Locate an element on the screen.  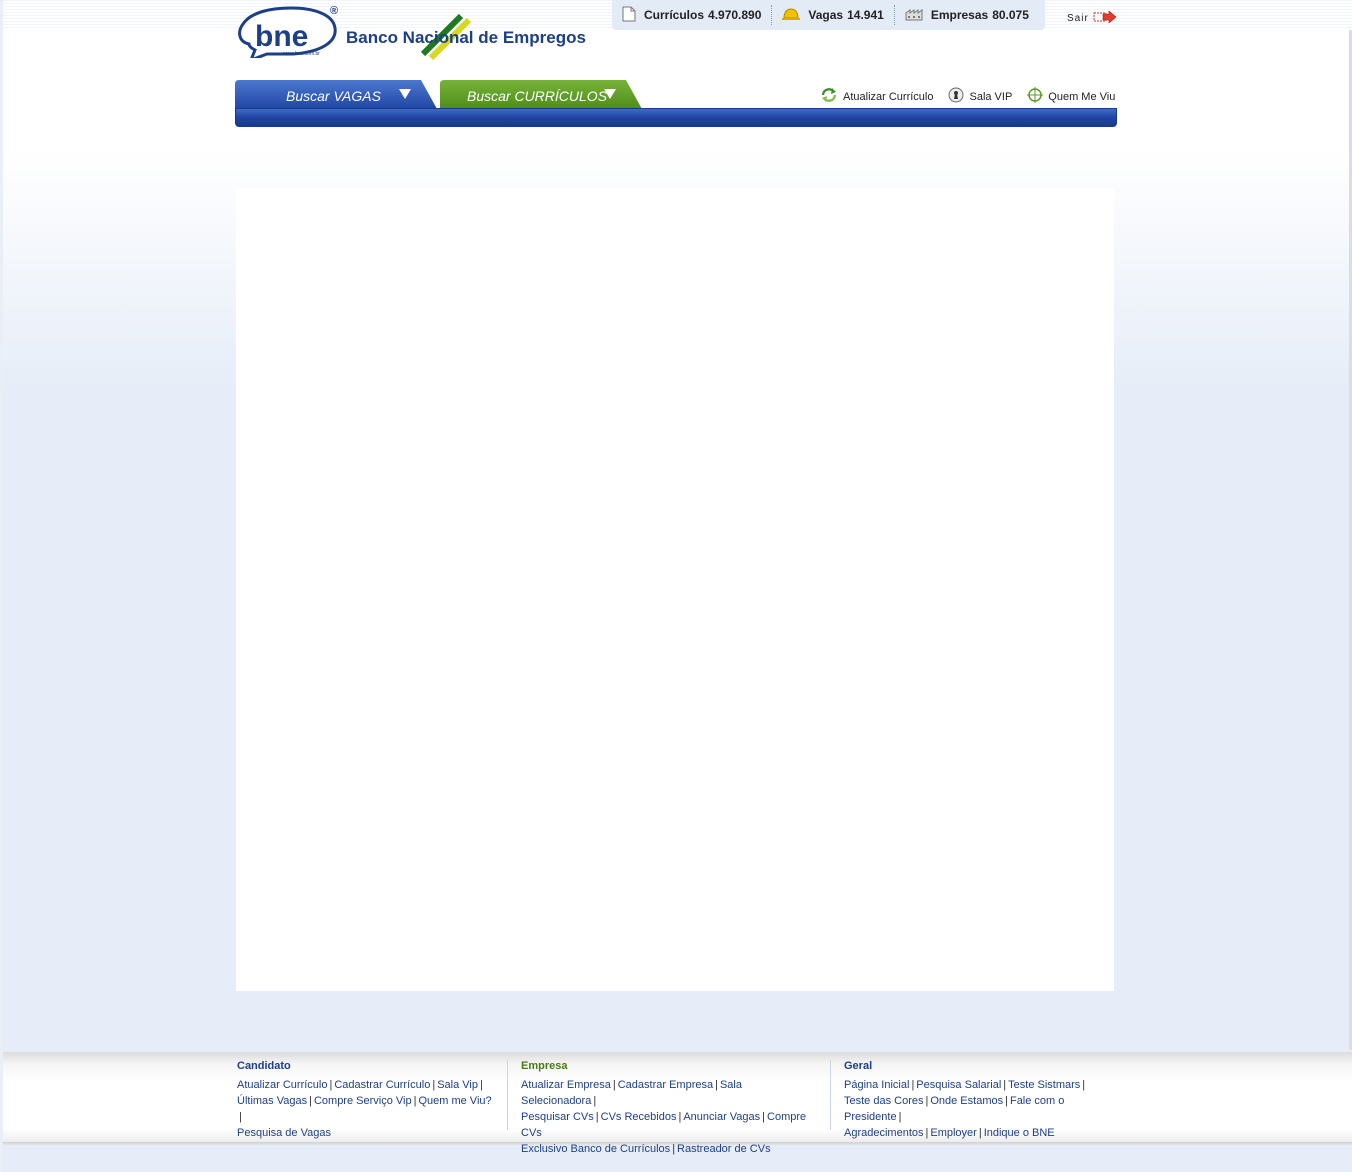
stat-value: 4.970.890 is located at coordinates (735, 15).